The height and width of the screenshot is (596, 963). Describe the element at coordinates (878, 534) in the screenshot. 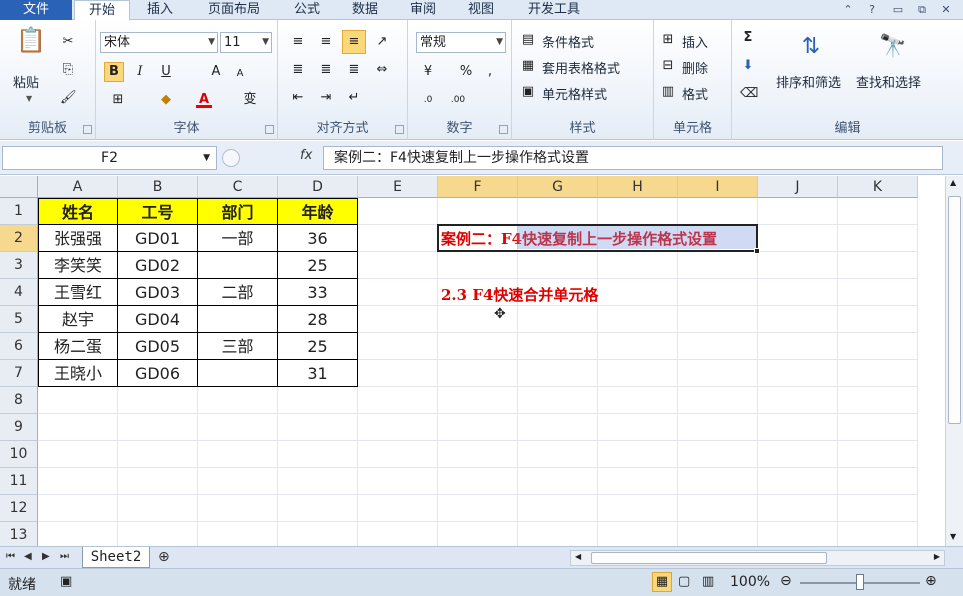

I see `cell-k13` at that location.